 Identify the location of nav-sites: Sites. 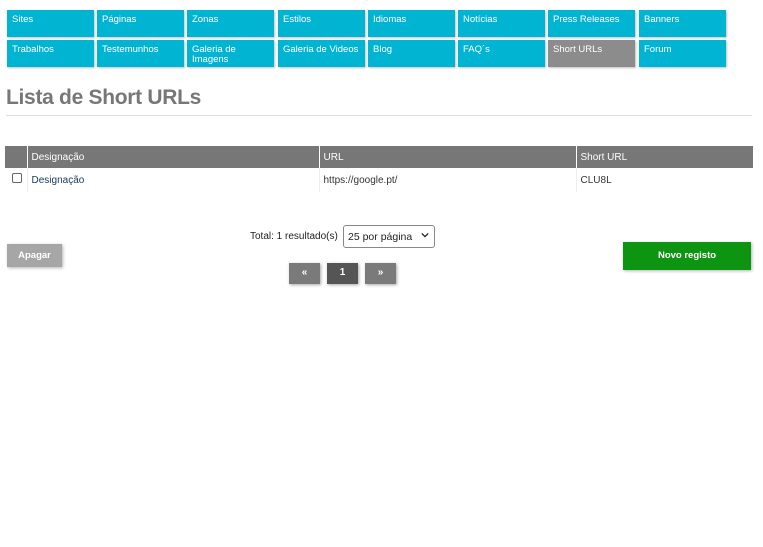
(50, 23).